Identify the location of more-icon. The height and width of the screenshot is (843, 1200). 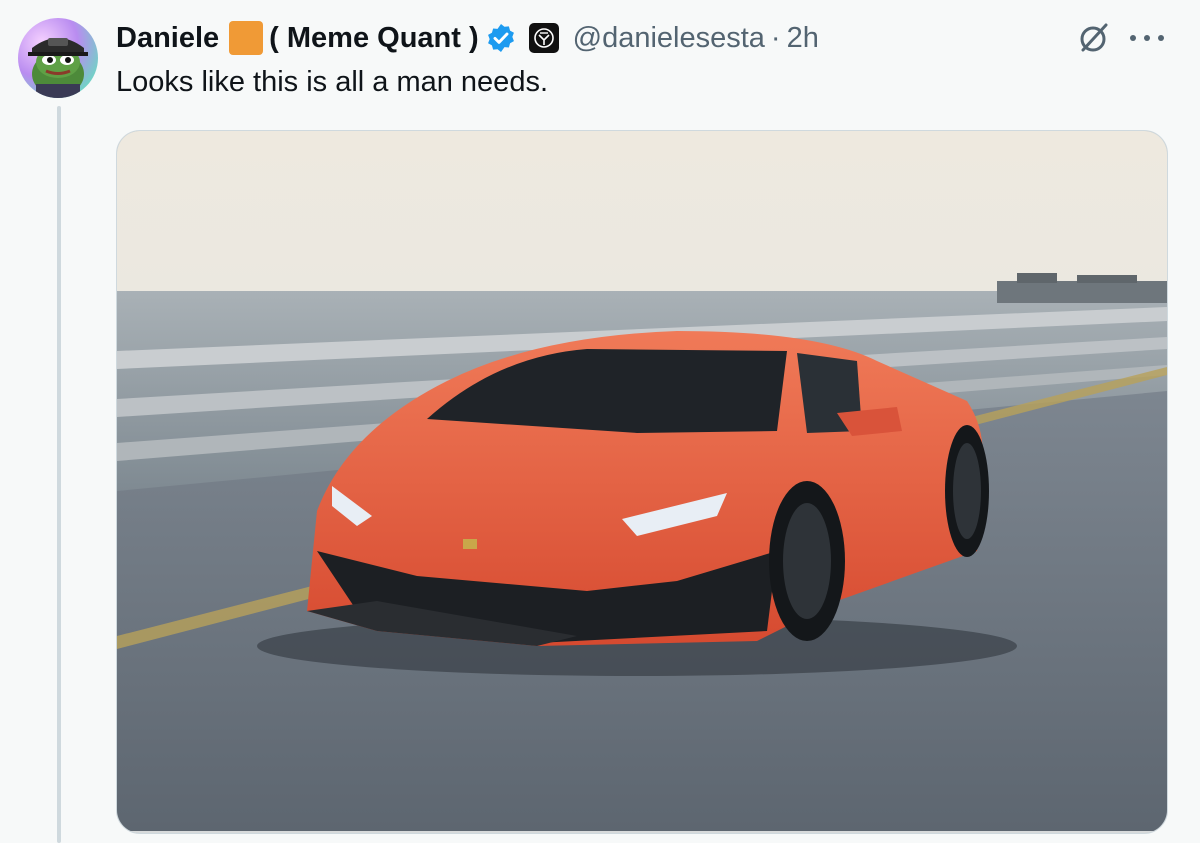
(1147, 38).